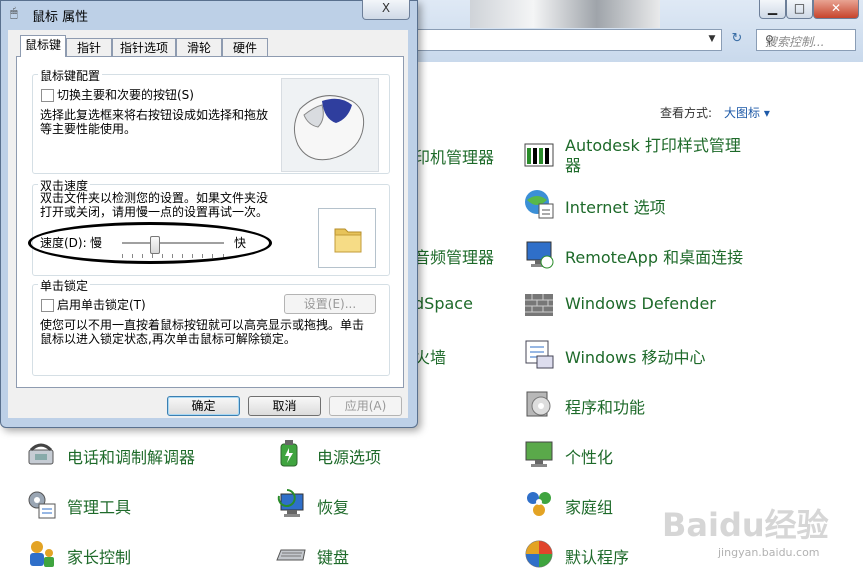  What do you see at coordinates (654, 257) in the screenshot?
I see `cp-item-label: RemoteApp 和桌面连接` at bounding box center [654, 257].